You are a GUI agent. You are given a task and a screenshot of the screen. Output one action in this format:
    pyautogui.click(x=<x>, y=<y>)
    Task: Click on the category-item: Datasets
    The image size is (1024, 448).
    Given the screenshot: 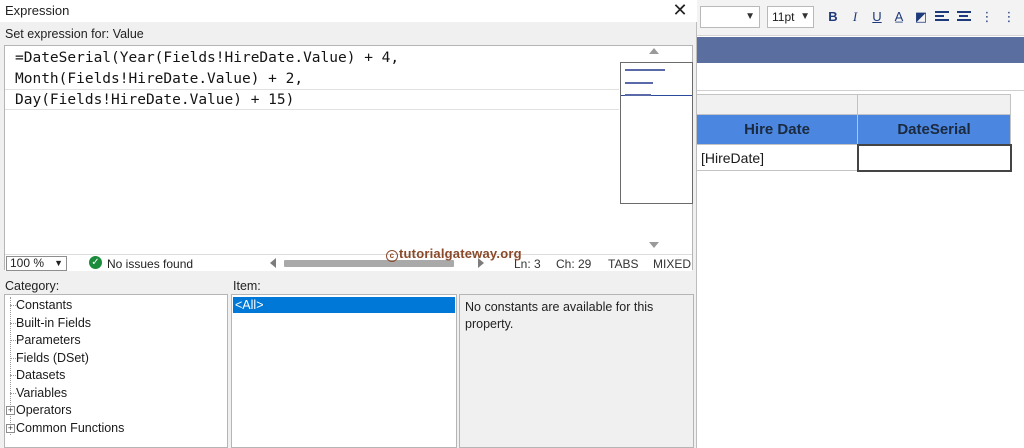 What is the action you would take?
    pyautogui.click(x=116, y=376)
    